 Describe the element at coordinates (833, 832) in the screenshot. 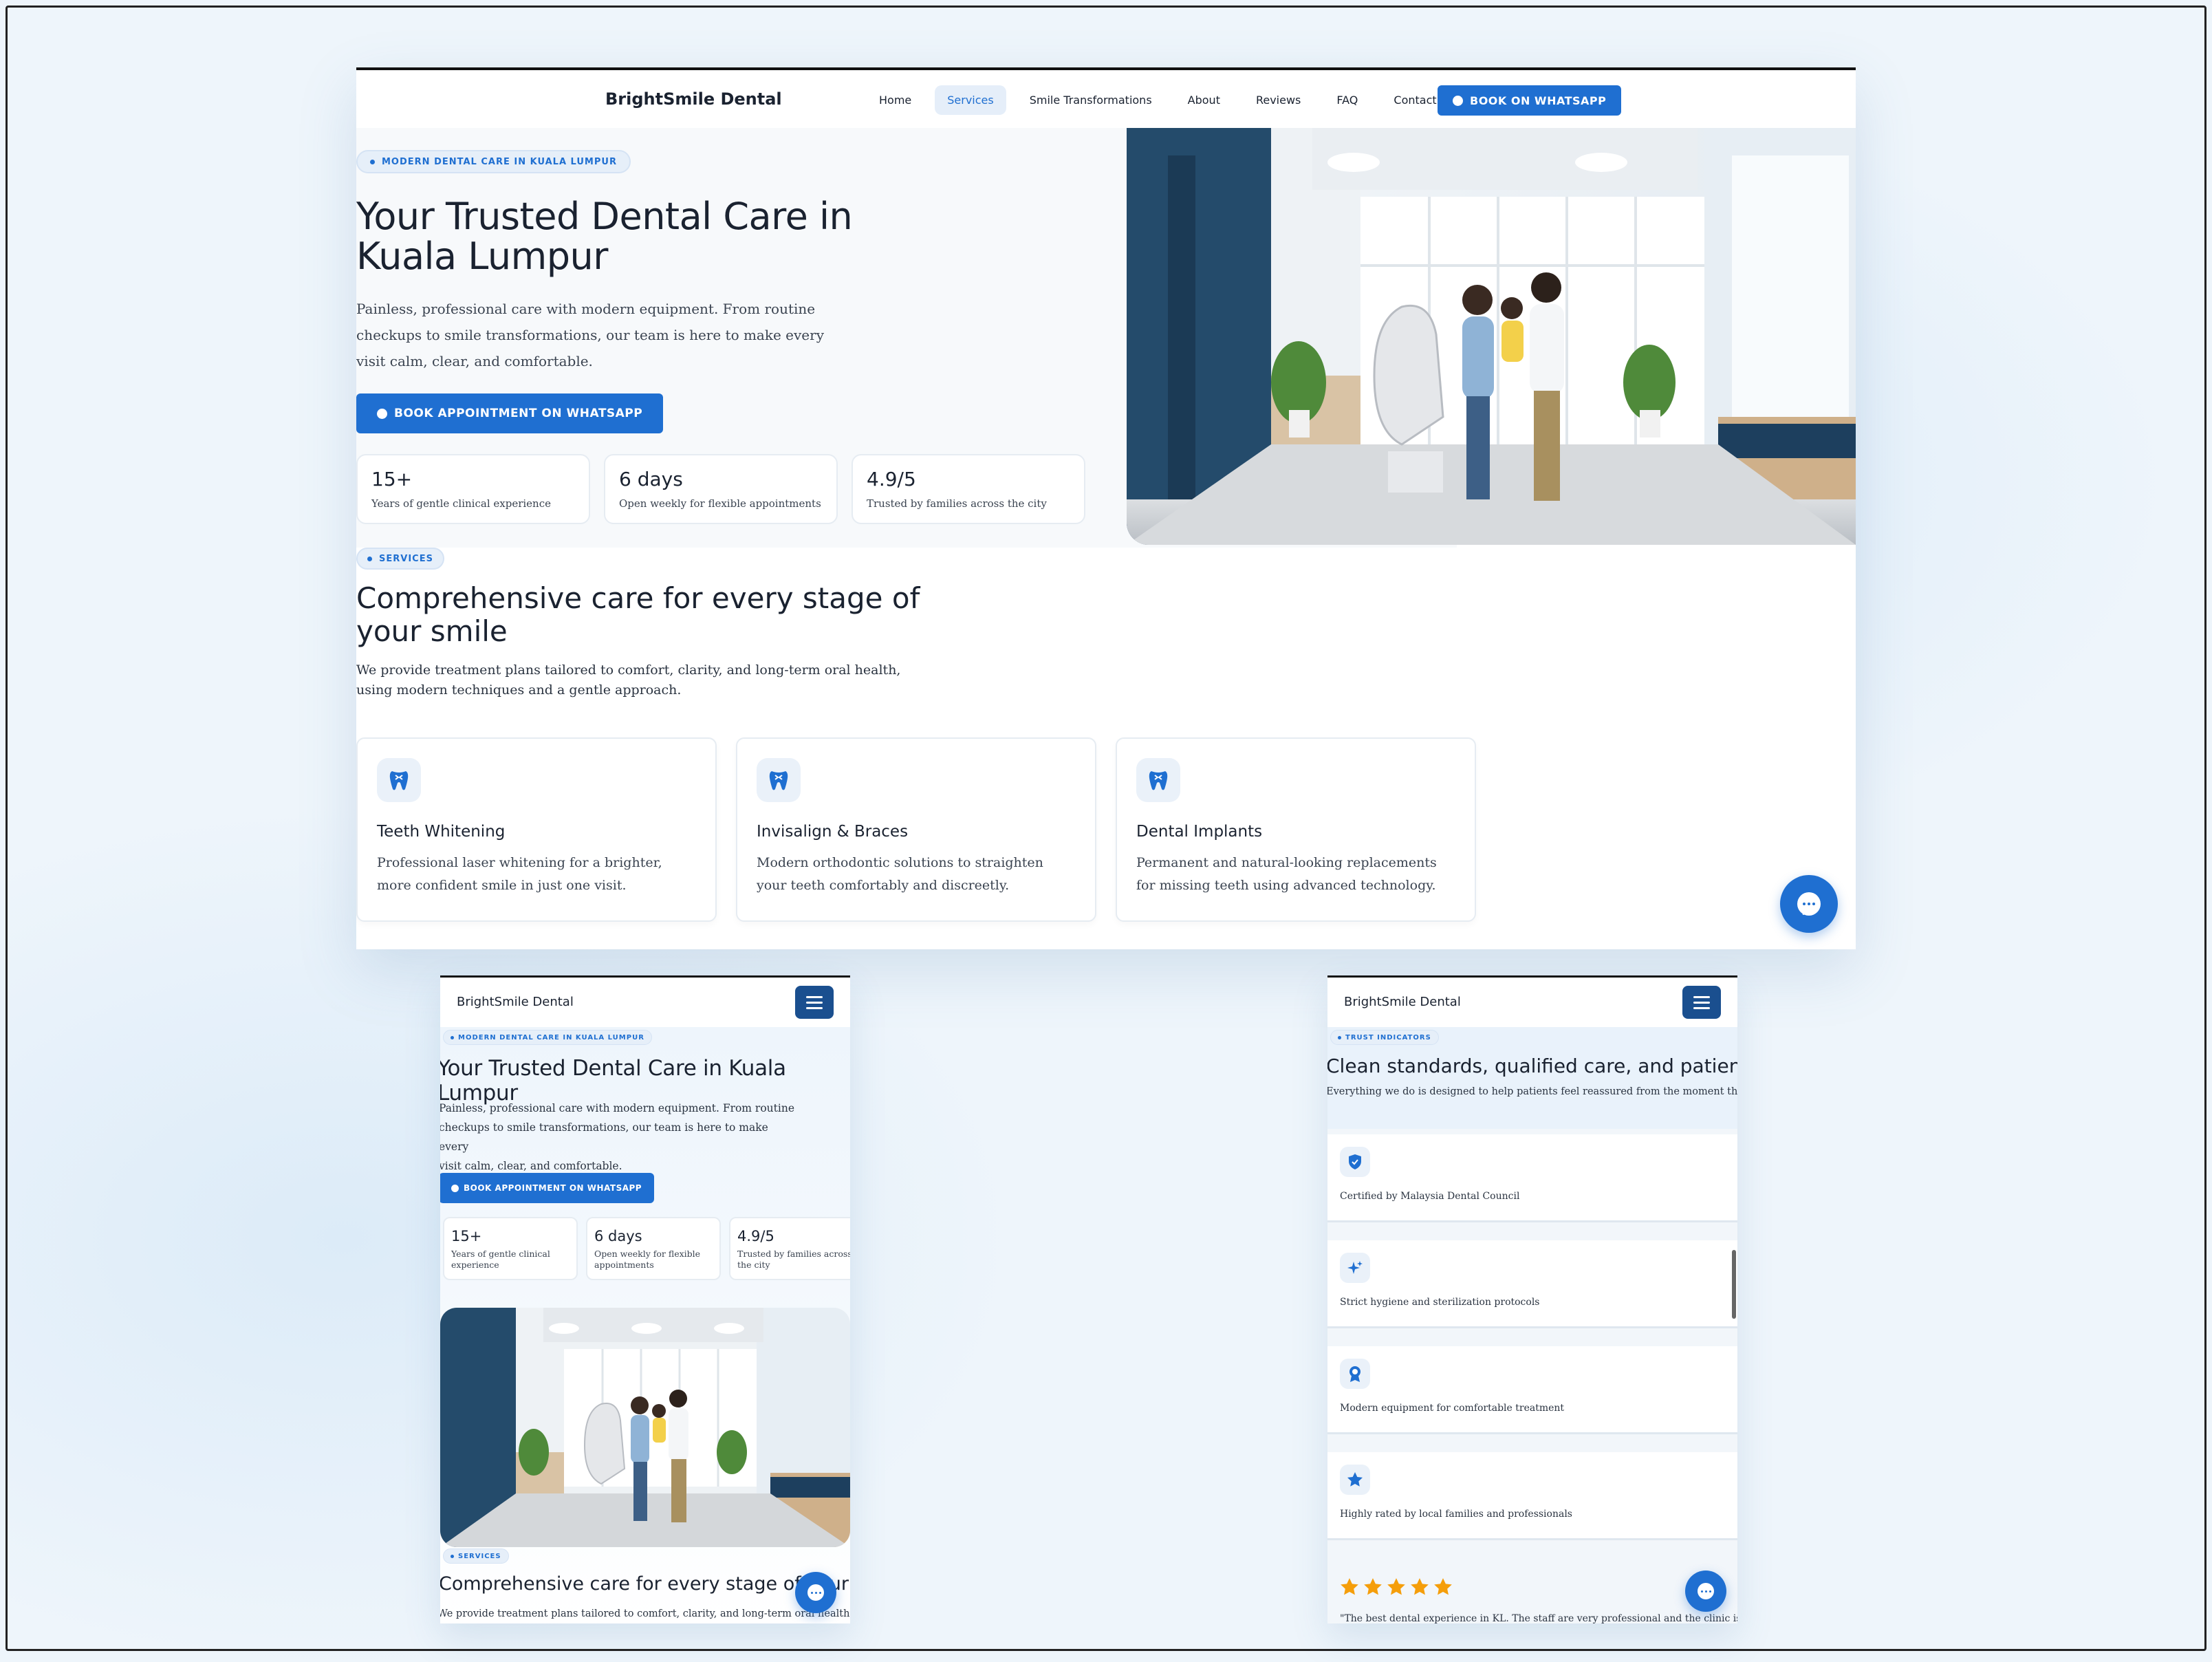

I see `service-title: Invisalign & Braces` at that location.